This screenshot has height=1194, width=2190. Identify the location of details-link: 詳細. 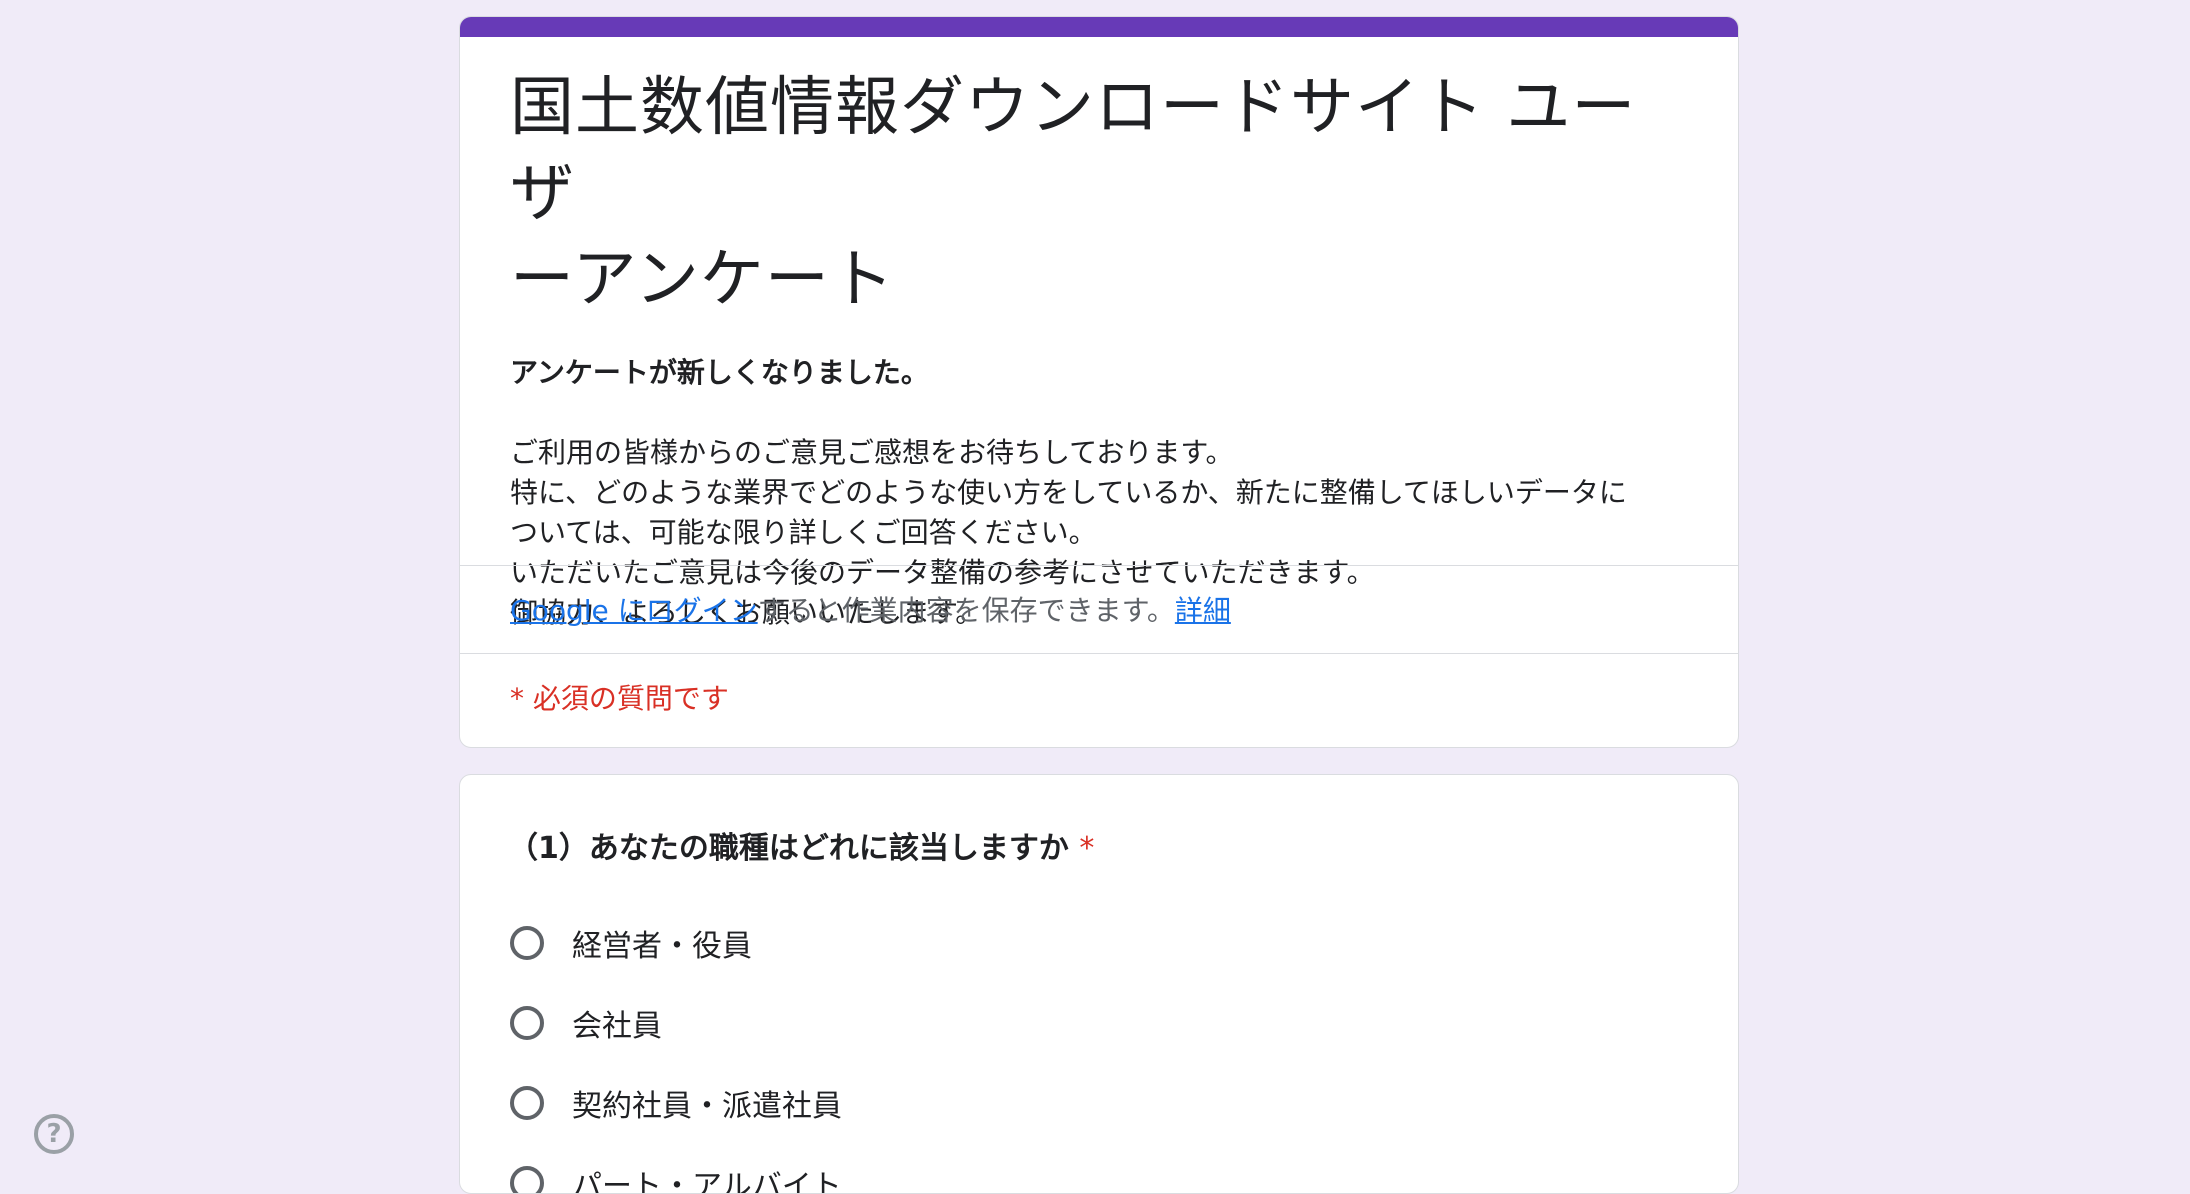
(1203, 610).